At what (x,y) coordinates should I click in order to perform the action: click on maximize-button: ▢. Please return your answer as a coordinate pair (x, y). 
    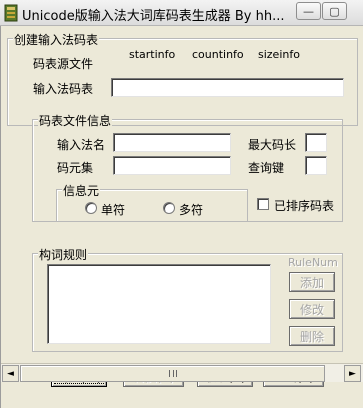
    Looking at the image, I should click on (334, 11).